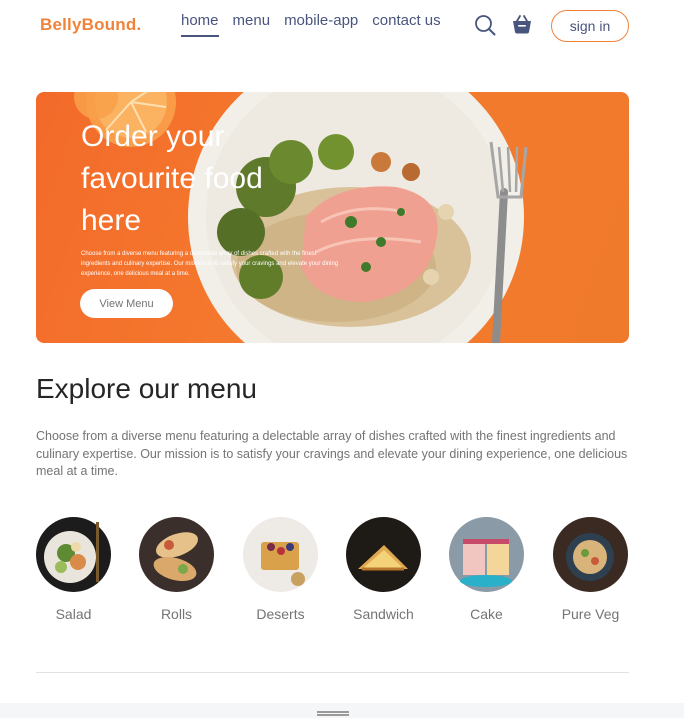 The width and height of the screenshot is (684, 718). I want to click on brand-logo: BellyBound., so click(90, 25).